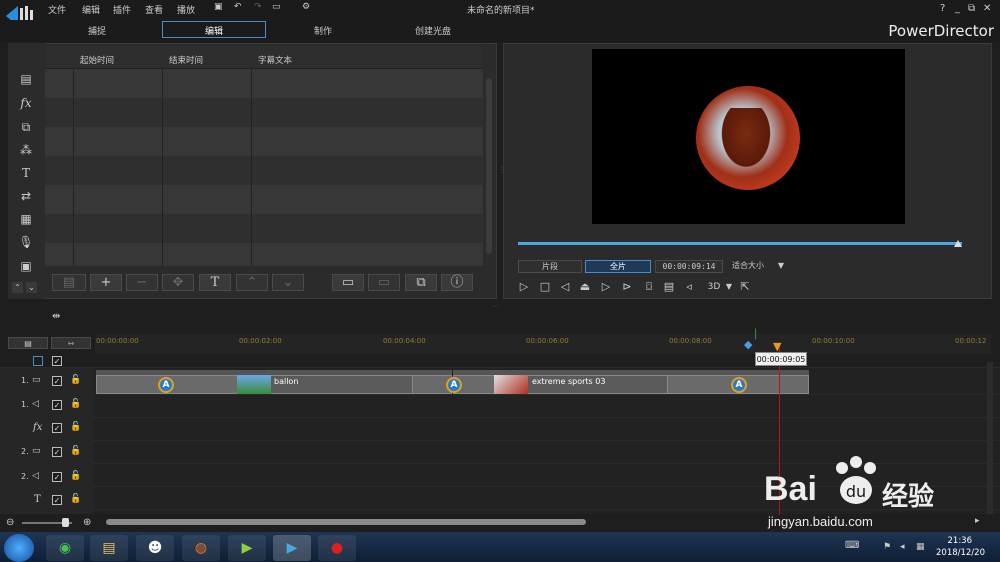  What do you see at coordinates (689, 266) in the screenshot?
I see `timecode-display: 00:00:09:14` at bounding box center [689, 266].